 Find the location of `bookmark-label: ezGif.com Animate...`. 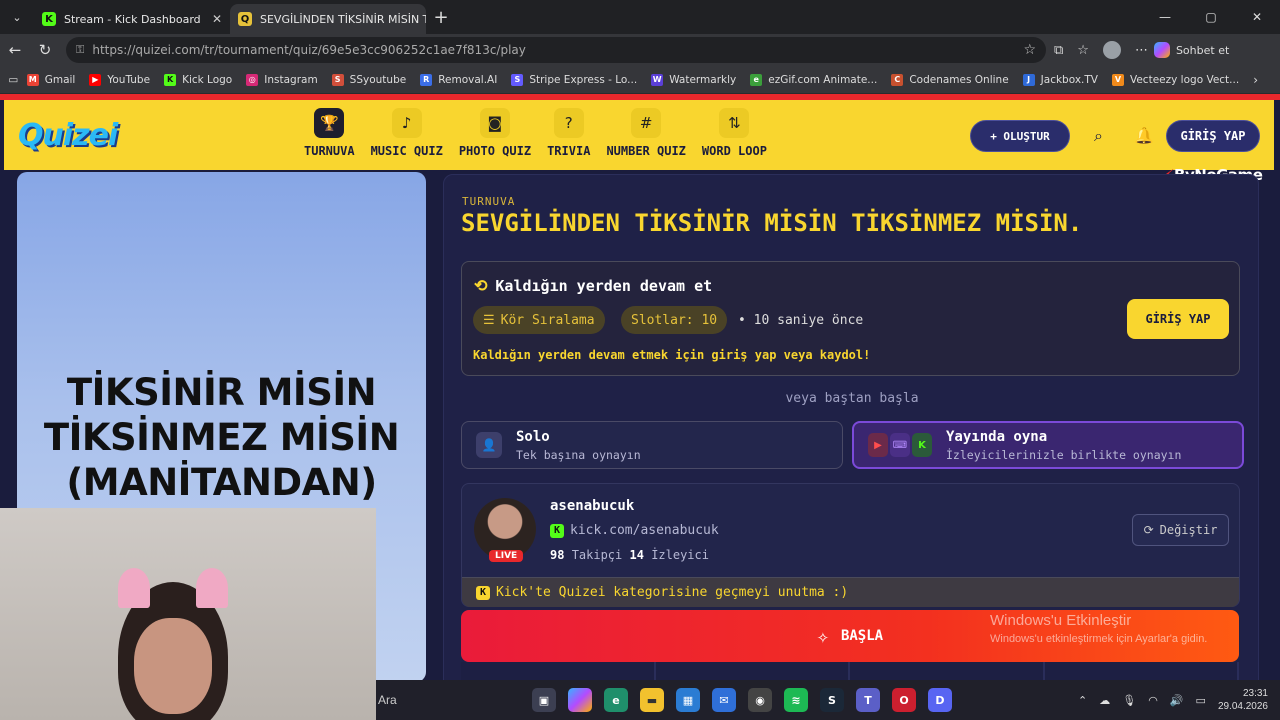

bookmark-label: ezGif.com Animate... is located at coordinates (823, 79).